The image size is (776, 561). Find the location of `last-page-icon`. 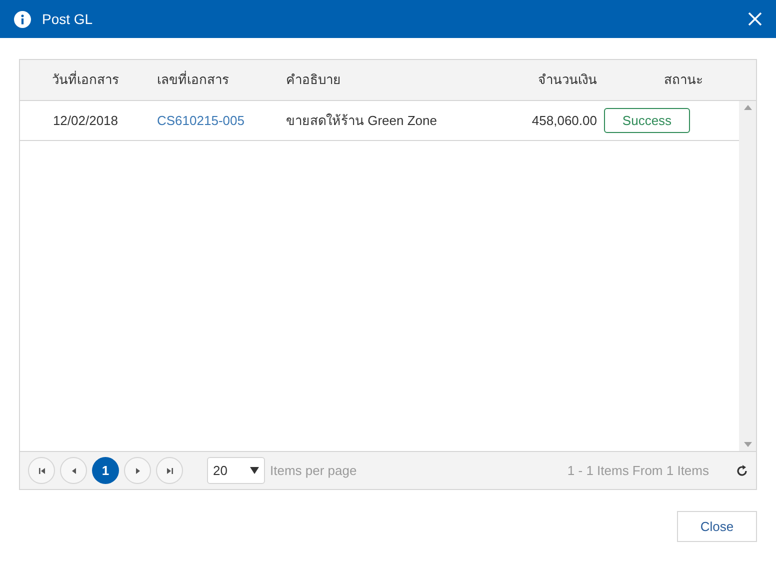

last-page-icon is located at coordinates (170, 470).